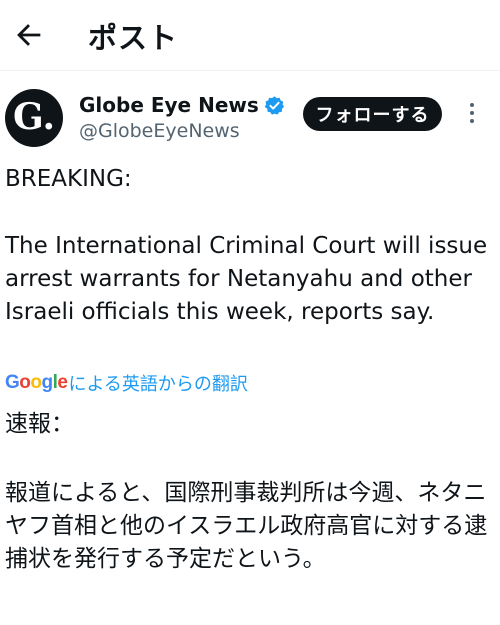 This screenshot has width=500, height=625. I want to click on translation-label: による英語からの翻訳, so click(157, 383).